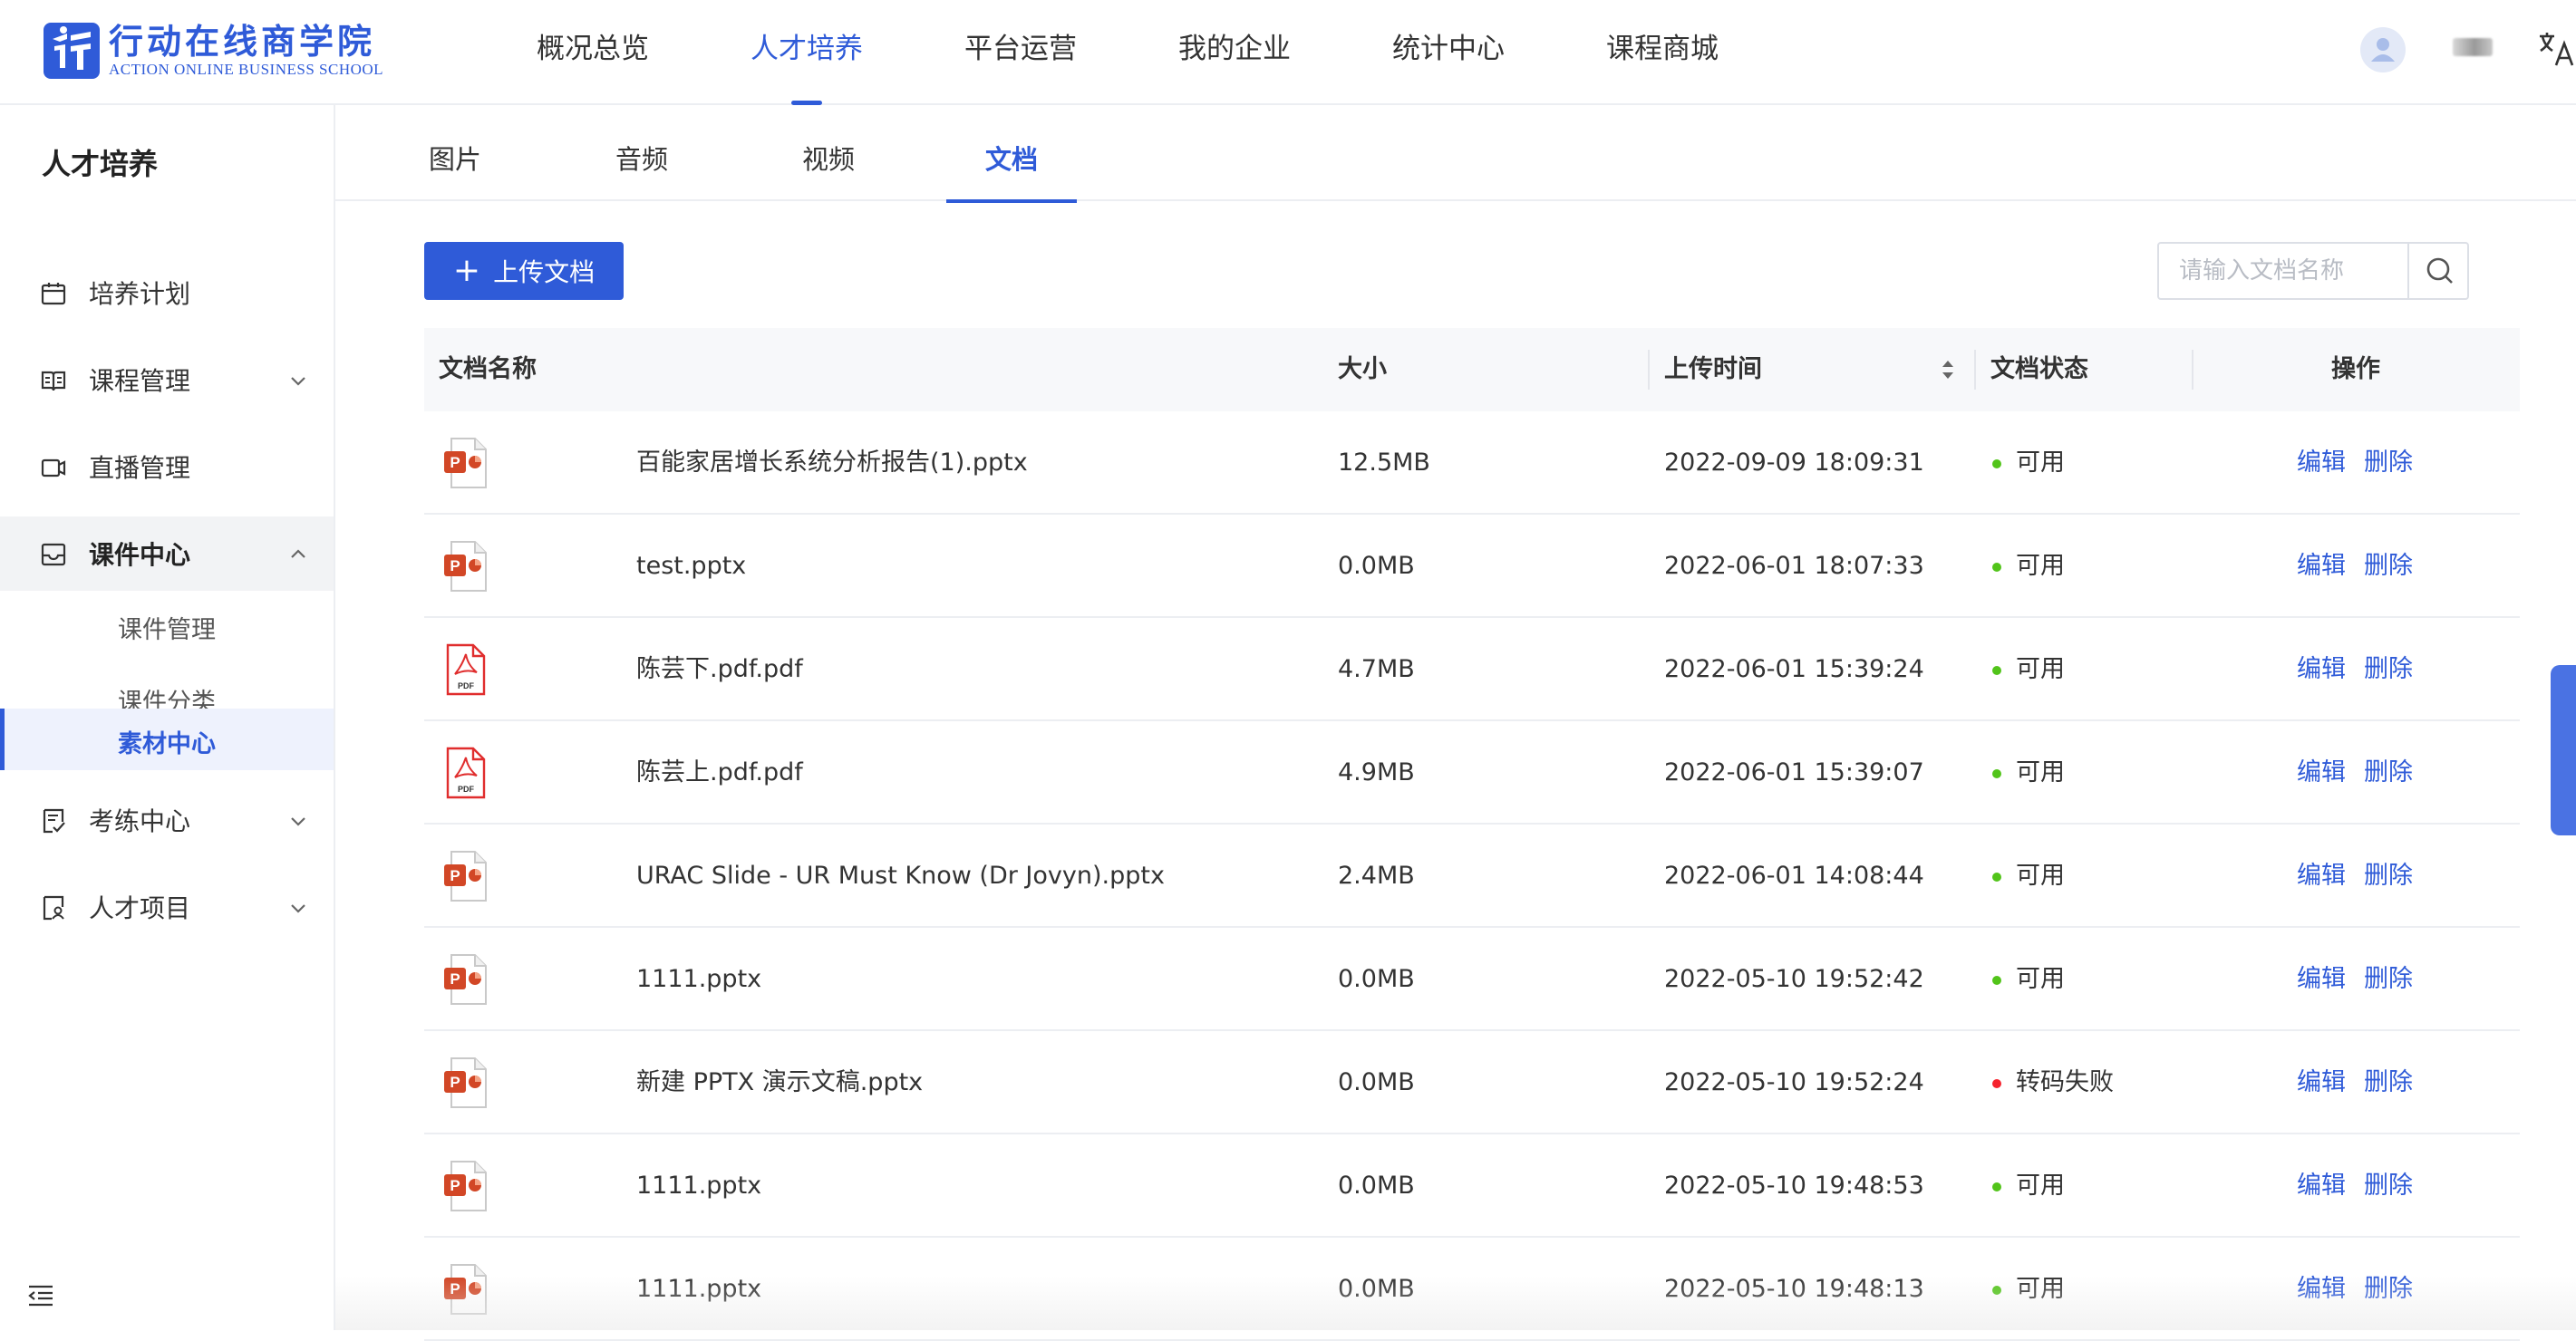 The height and width of the screenshot is (1341, 2576). I want to click on material-type-tabs: 图片 音频 视频 文档, so click(1455, 154).